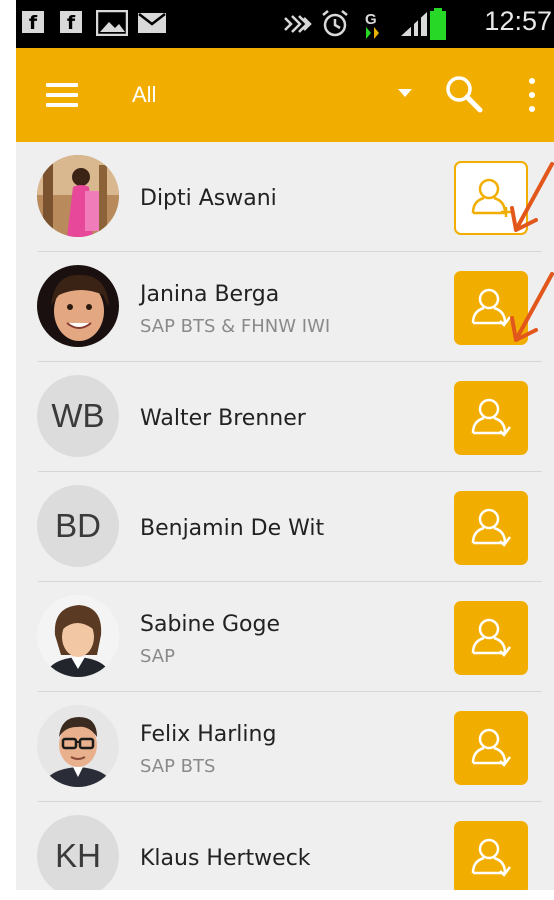 The width and height of the screenshot is (554, 900). I want to click on alarm-icon, so click(335, 23).